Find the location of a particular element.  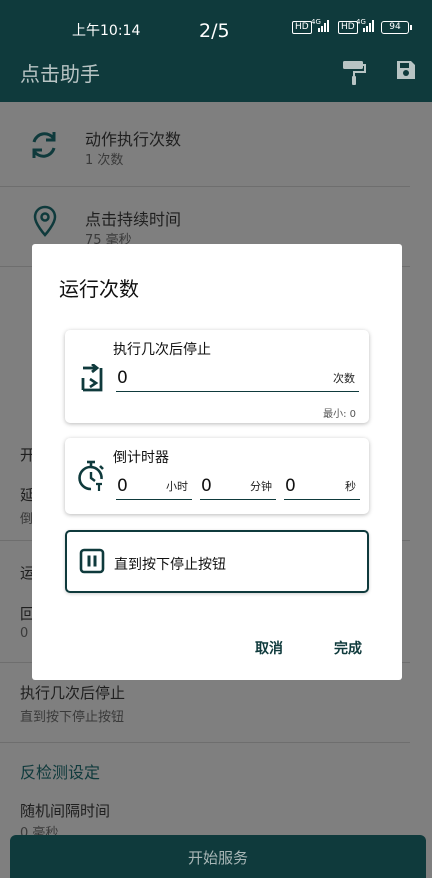

stop-after-count-card: 执行几次后停止 0 次数 最小: 0 is located at coordinates (217, 376).